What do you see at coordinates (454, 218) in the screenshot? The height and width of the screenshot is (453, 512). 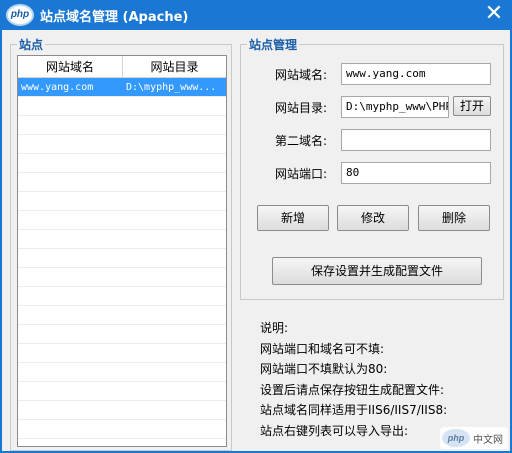 I see `delete-button: 删除` at bounding box center [454, 218].